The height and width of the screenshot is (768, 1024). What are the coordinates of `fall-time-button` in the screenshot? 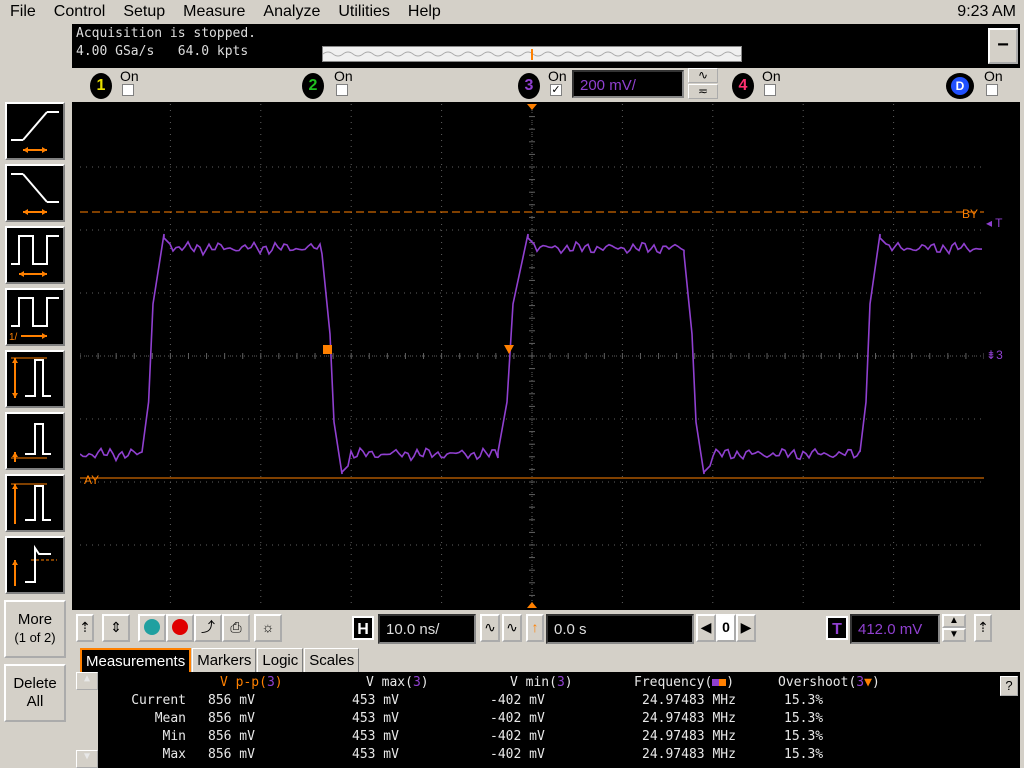 It's located at (35, 193).